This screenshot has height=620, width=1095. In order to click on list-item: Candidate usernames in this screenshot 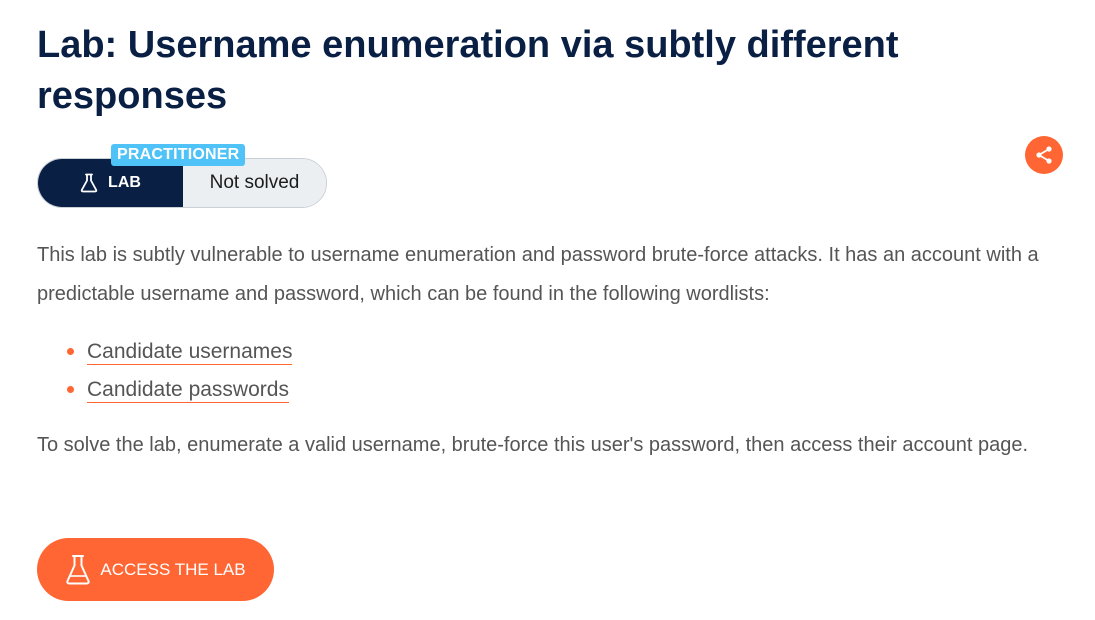, I will do `click(165, 352)`.